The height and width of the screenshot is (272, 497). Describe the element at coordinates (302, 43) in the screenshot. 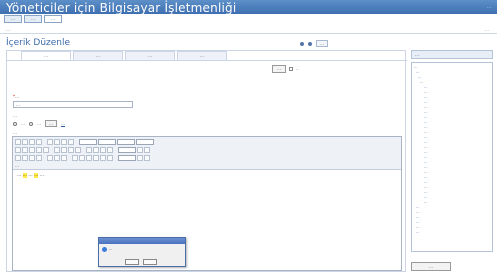

I see `back-icon` at that location.